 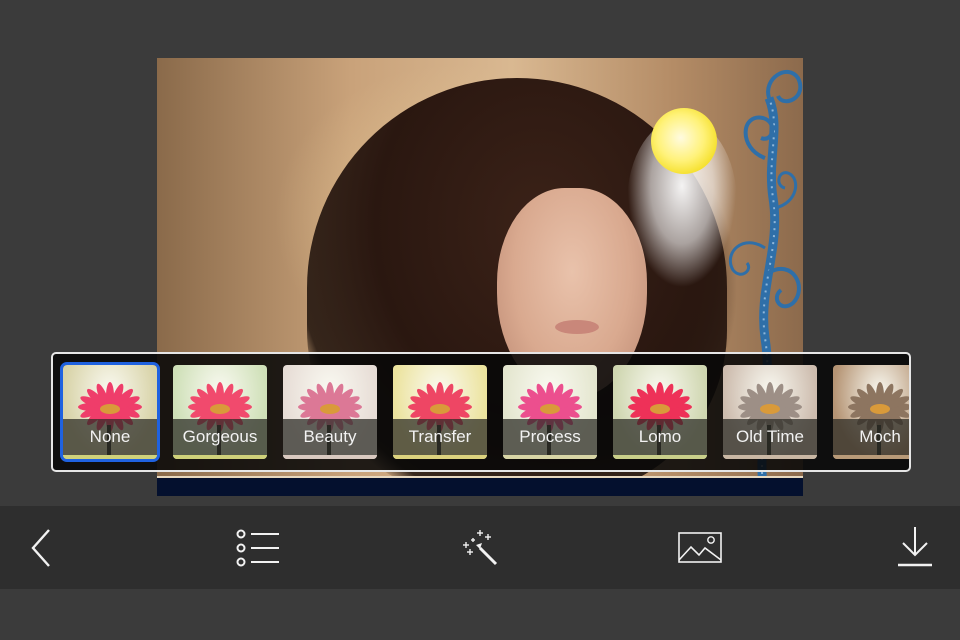 I want to click on filter-label: Transfer, so click(x=440, y=437).